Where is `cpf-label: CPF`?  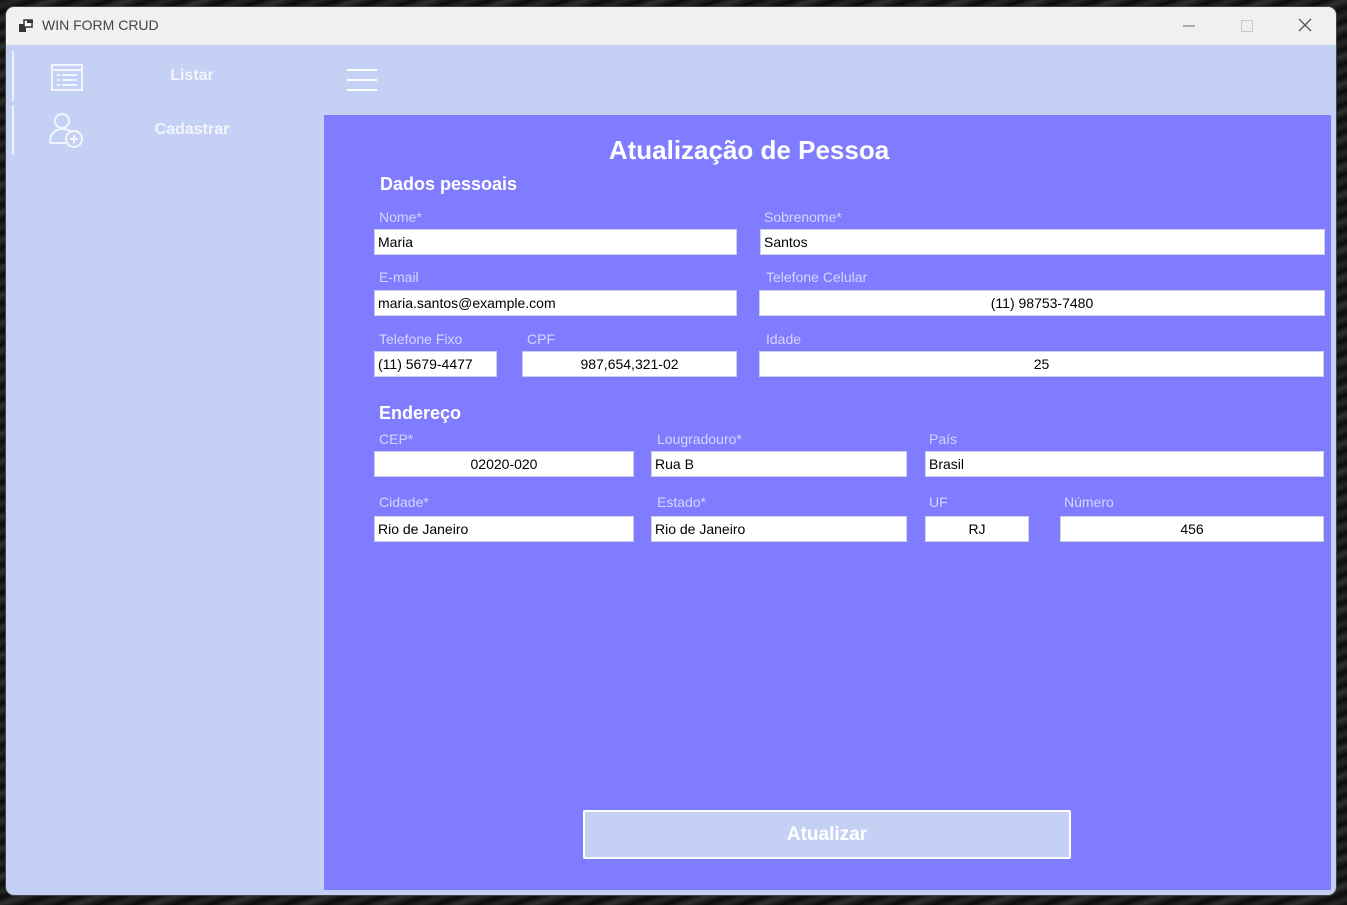 cpf-label: CPF is located at coordinates (541, 339).